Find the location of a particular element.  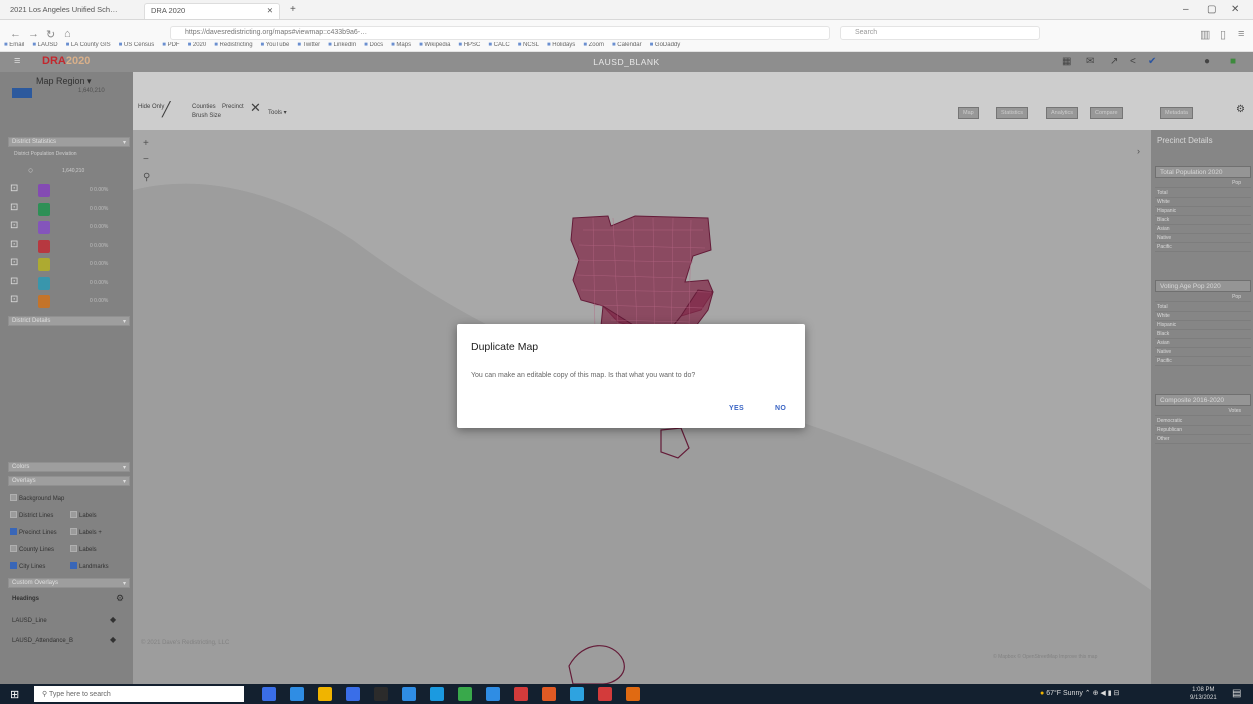

bookmark-item: LAUSD is located at coordinates (44, 45).